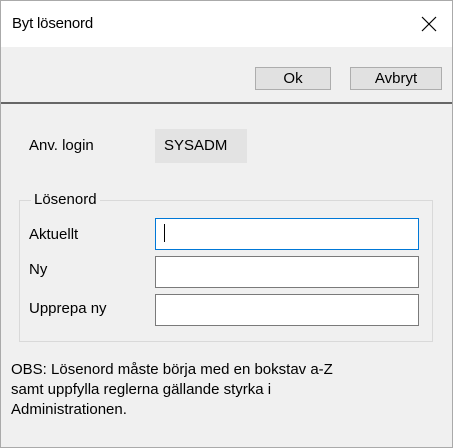 The height and width of the screenshot is (448, 453). Describe the element at coordinates (69, 409) in the screenshot. I see `note-line: Administrationen.` at that location.